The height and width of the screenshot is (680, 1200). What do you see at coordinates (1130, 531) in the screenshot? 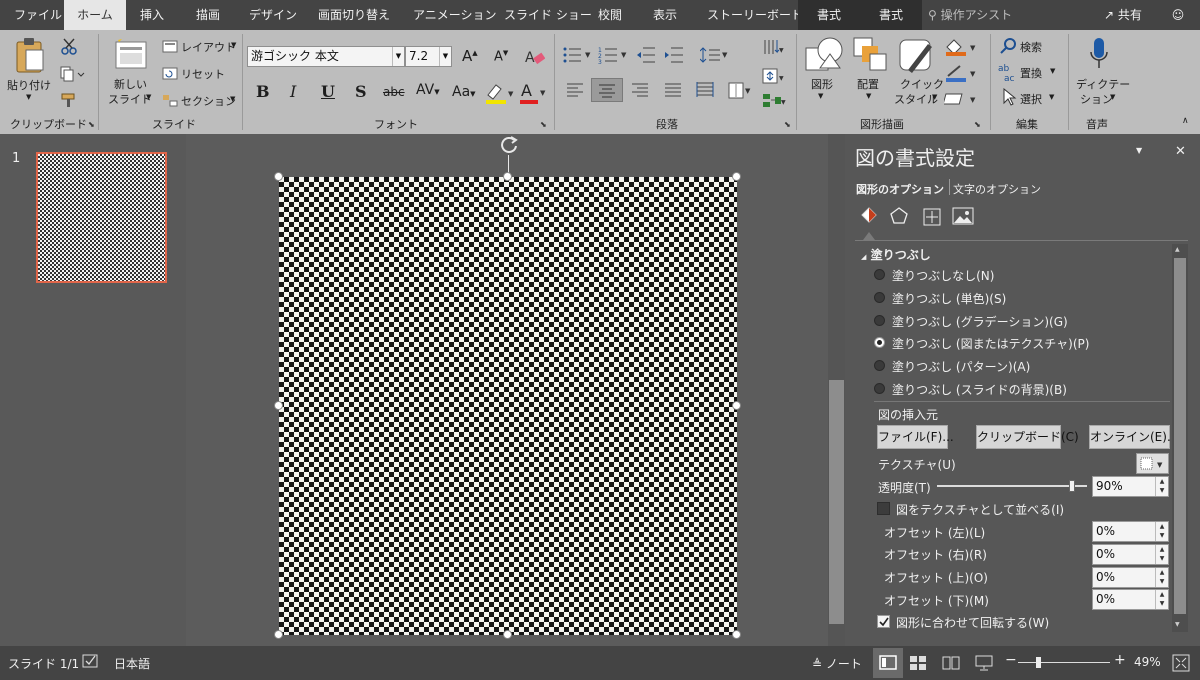
I see `offset-left-spinner: 0% ▲ ▼` at bounding box center [1130, 531].